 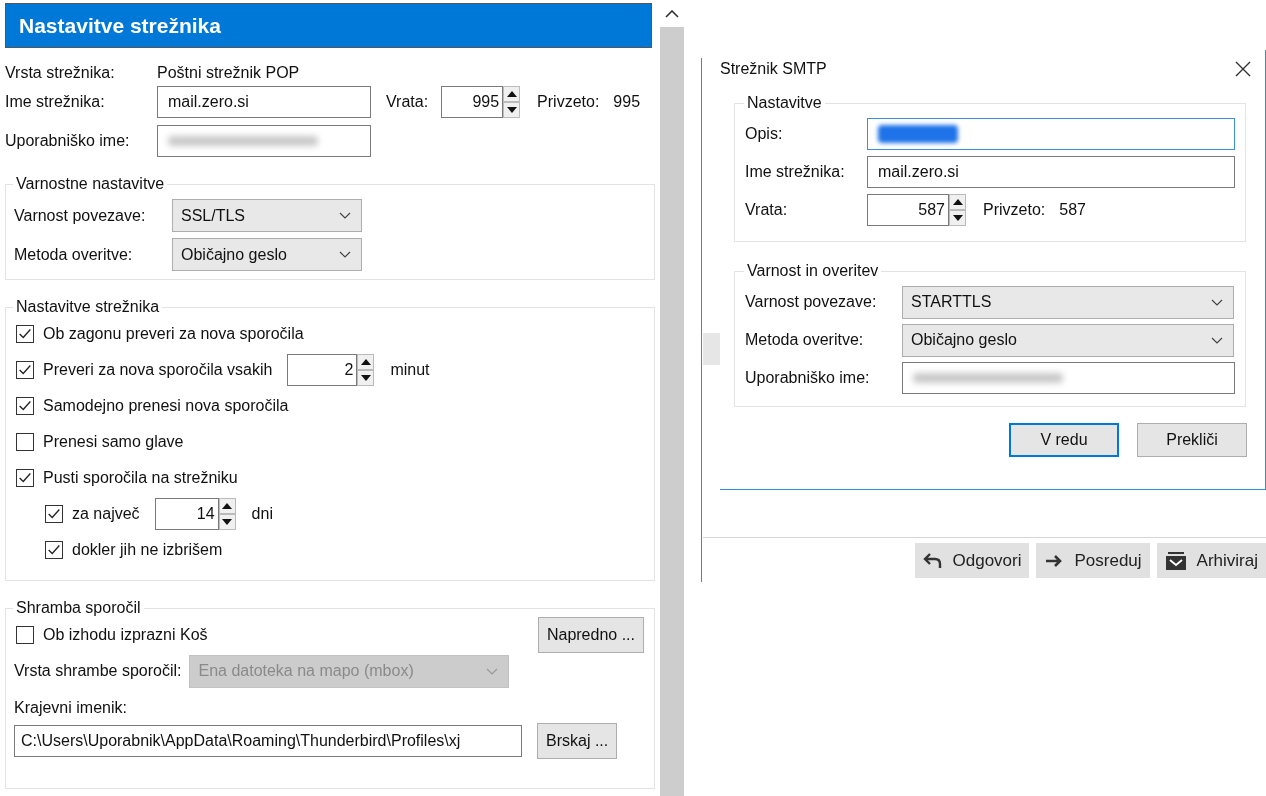 What do you see at coordinates (322, 370) in the screenshot?
I see `number-field: 2` at bounding box center [322, 370].